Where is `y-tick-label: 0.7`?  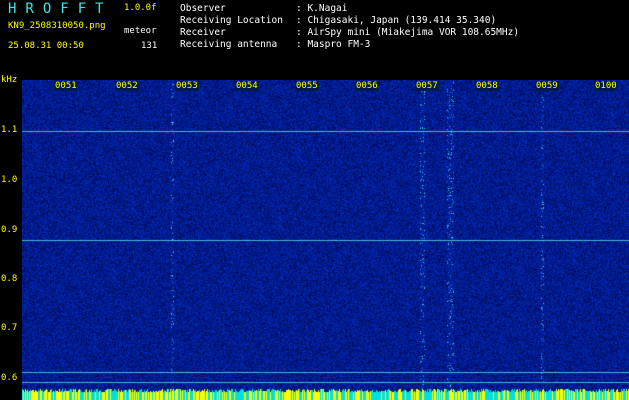
y-tick-label: 0.7 is located at coordinates (9, 328).